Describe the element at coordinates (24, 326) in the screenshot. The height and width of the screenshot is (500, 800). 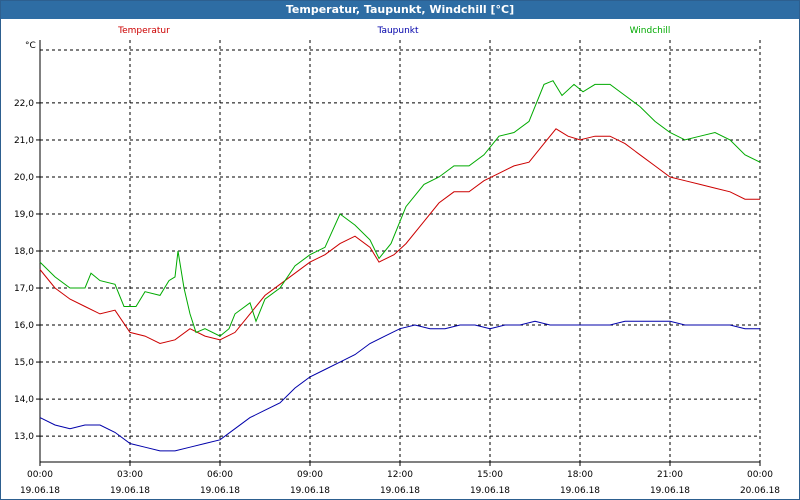
I see `y-tick-label: 16,0` at that location.